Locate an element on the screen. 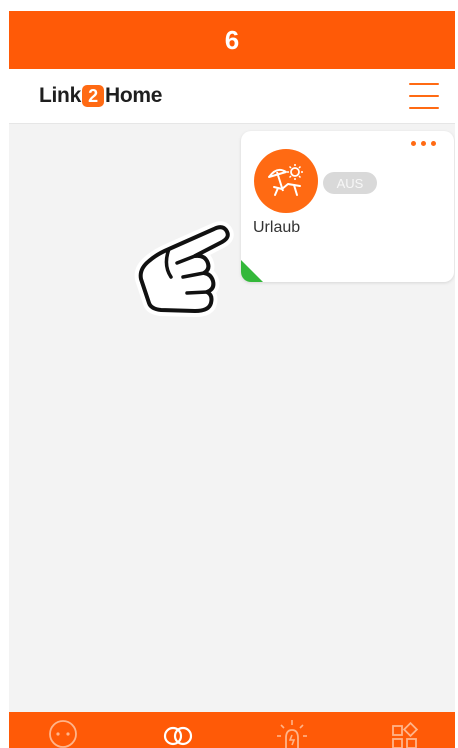  brand-text-part2: Home is located at coordinates (133, 95).